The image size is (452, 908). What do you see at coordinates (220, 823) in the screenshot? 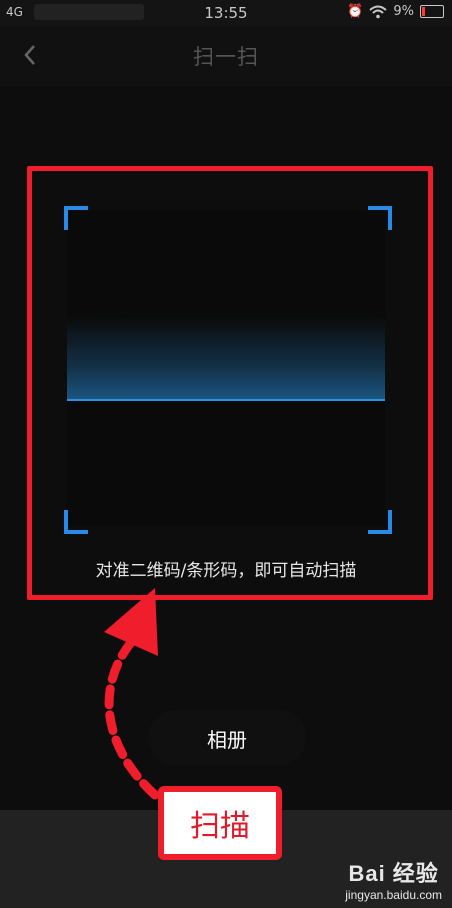
I see `annotation-label: 扫描` at bounding box center [220, 823].